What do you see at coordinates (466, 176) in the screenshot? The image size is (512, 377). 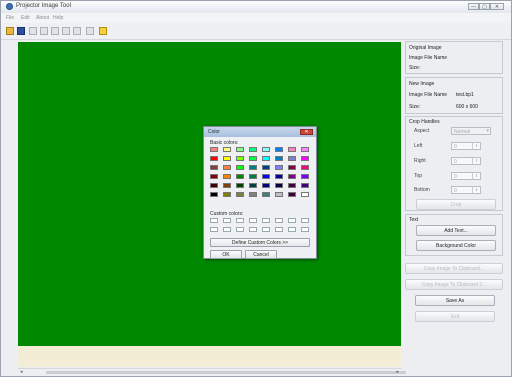 I see `top-stepper: 0 ⇕` at bounding box center [466, 176].